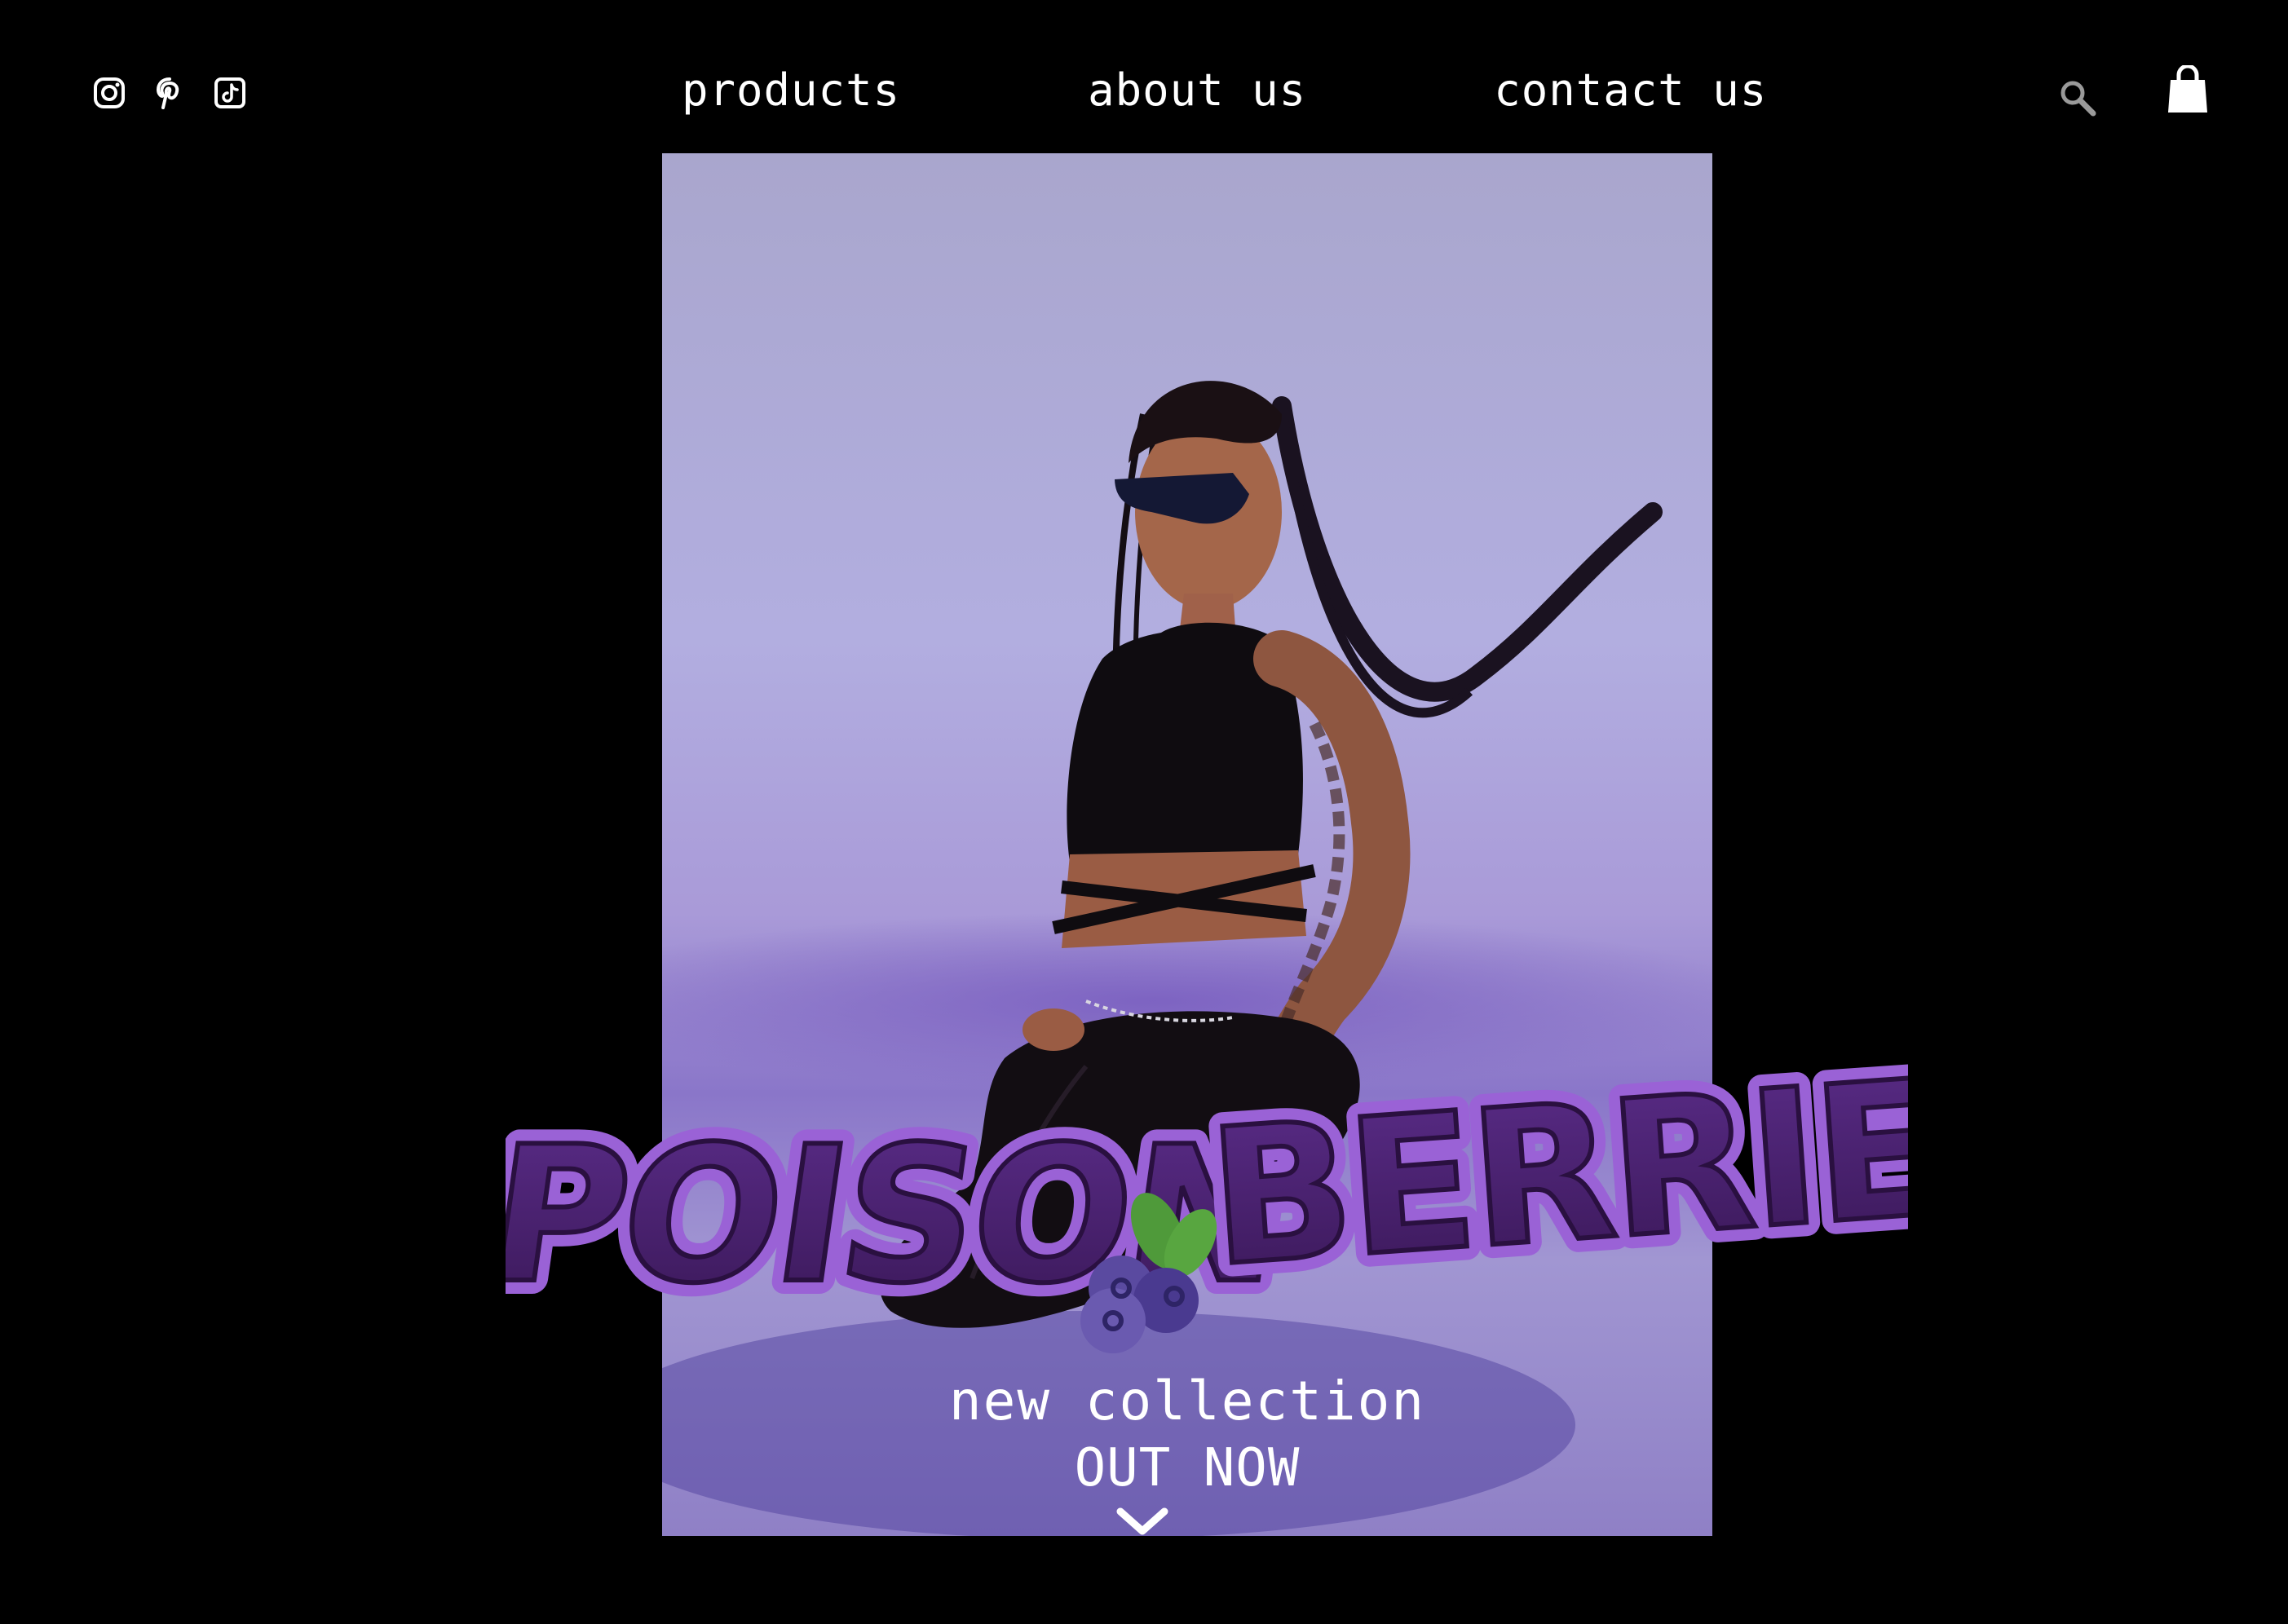  What do you see at coordinates (2077, 98) in the screenshot?
I see `search-icon` at bounding box center [2077, 98].